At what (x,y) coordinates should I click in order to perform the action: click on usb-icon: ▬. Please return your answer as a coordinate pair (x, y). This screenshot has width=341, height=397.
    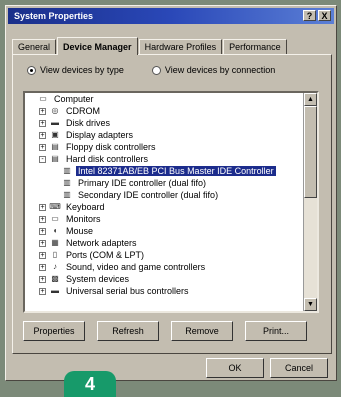
    Looking at the image, I should click on (55, 290).